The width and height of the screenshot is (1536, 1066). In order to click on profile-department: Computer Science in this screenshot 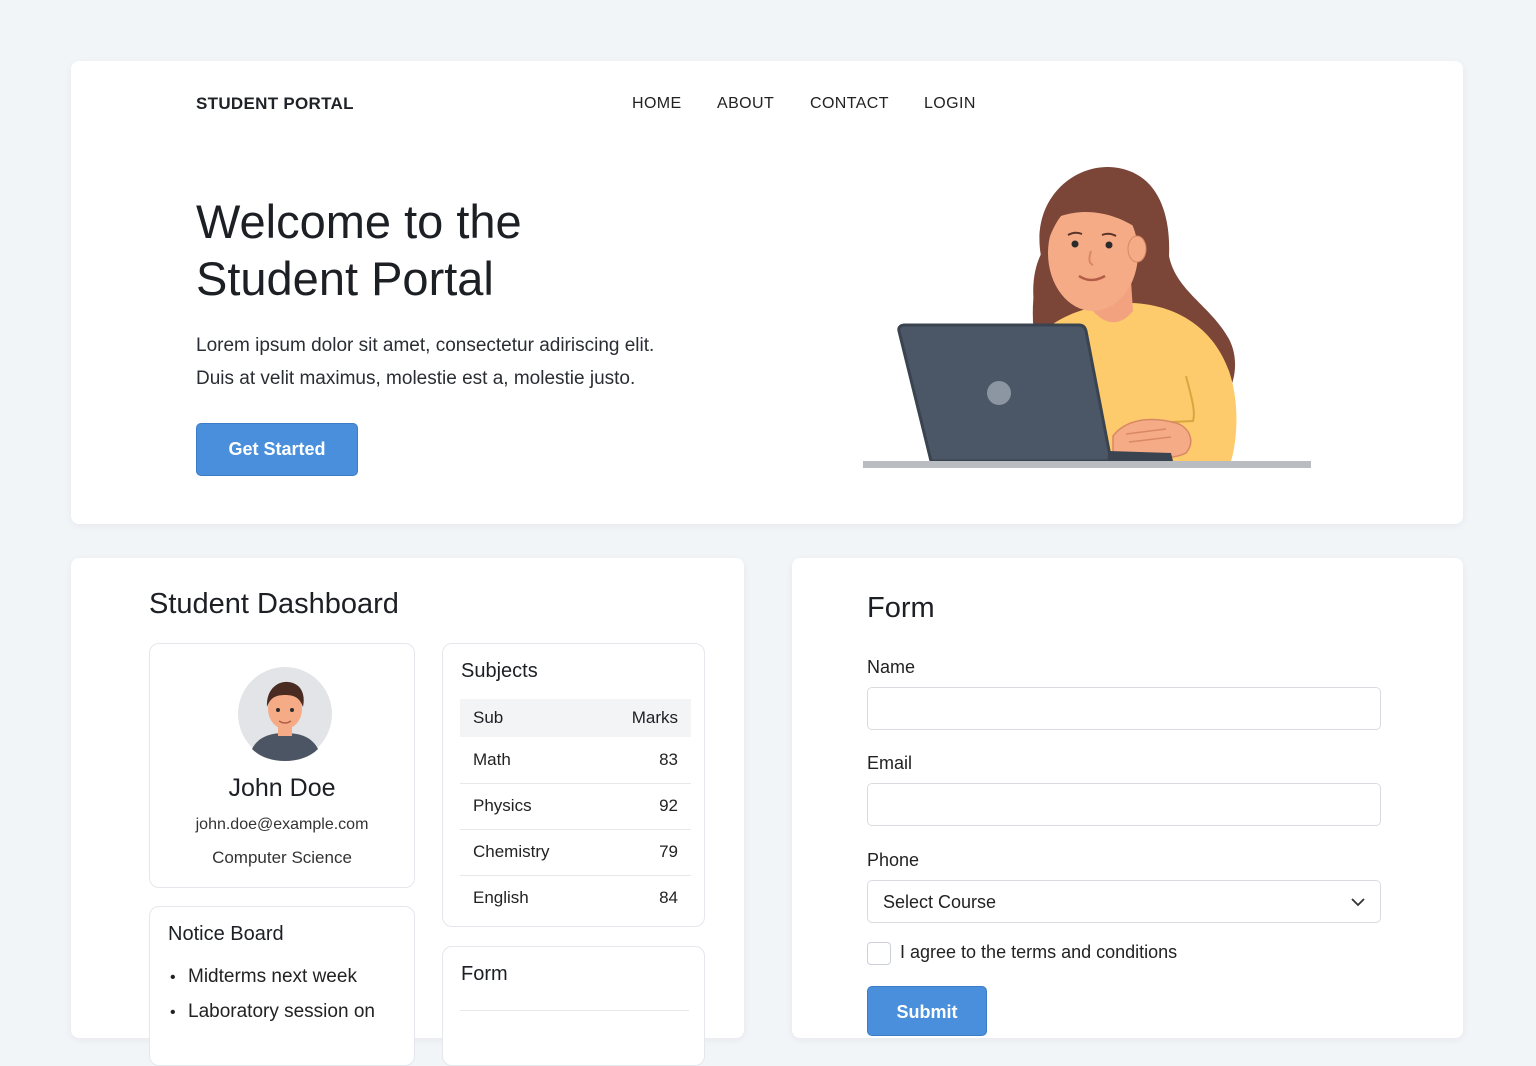, I will do `click(282, 857)`.